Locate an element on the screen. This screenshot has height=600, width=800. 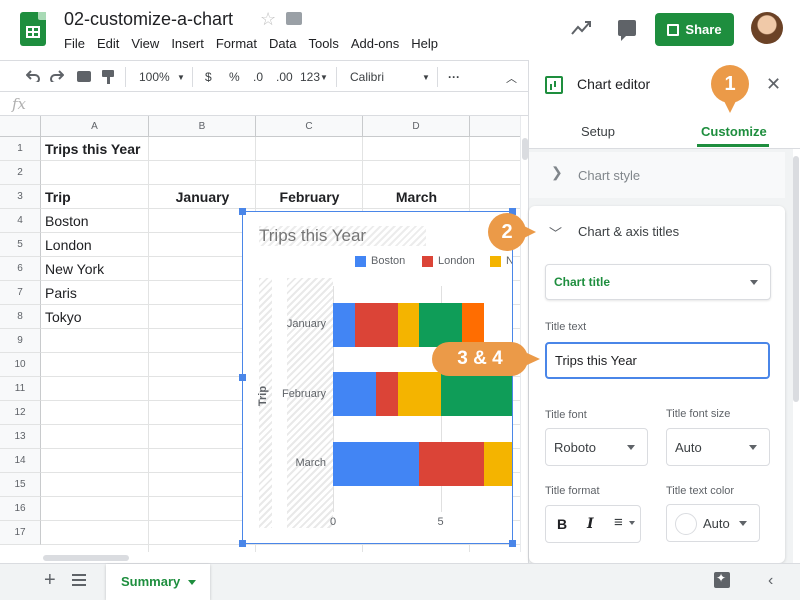
column-header-a: A is located at coordinates (95, 126).